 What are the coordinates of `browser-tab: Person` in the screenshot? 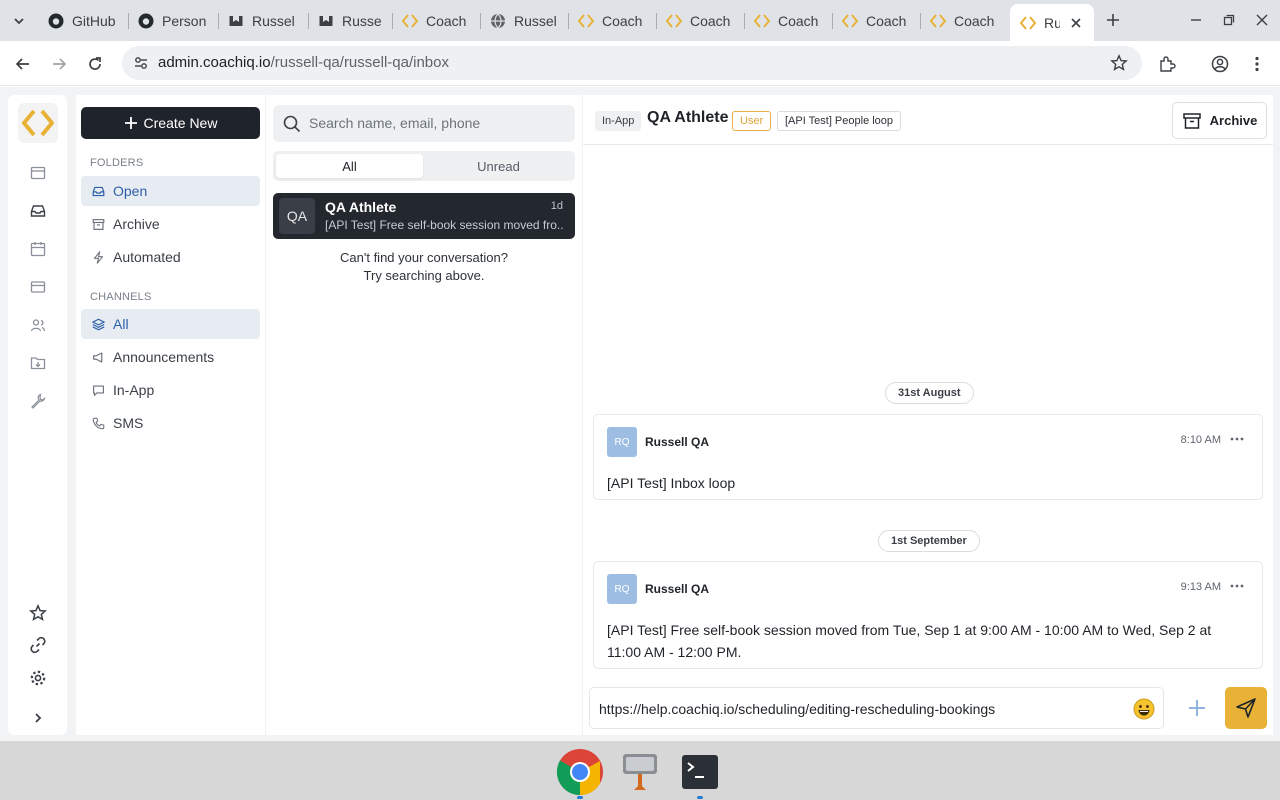 It's located at (173, 20).